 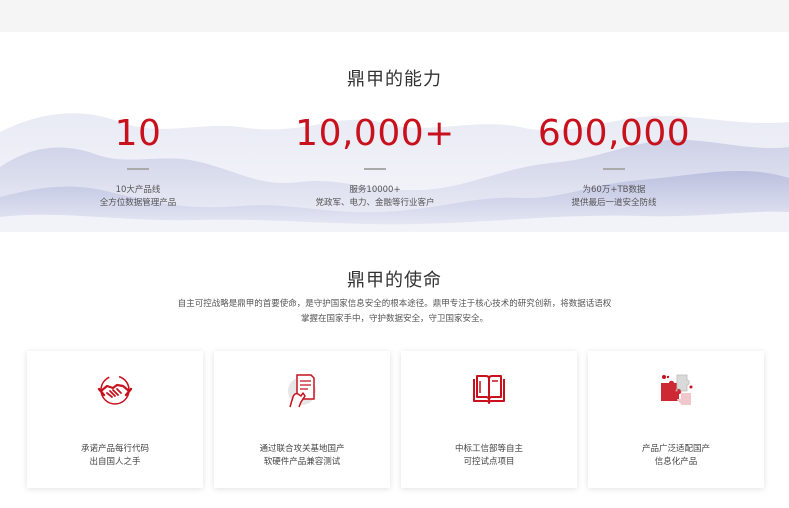 What do you see at coordinates (676, 456) in the screenshot?
I see `card-text: 产品广泛适配国产 信息化产品` at bounding box center [676, 456].